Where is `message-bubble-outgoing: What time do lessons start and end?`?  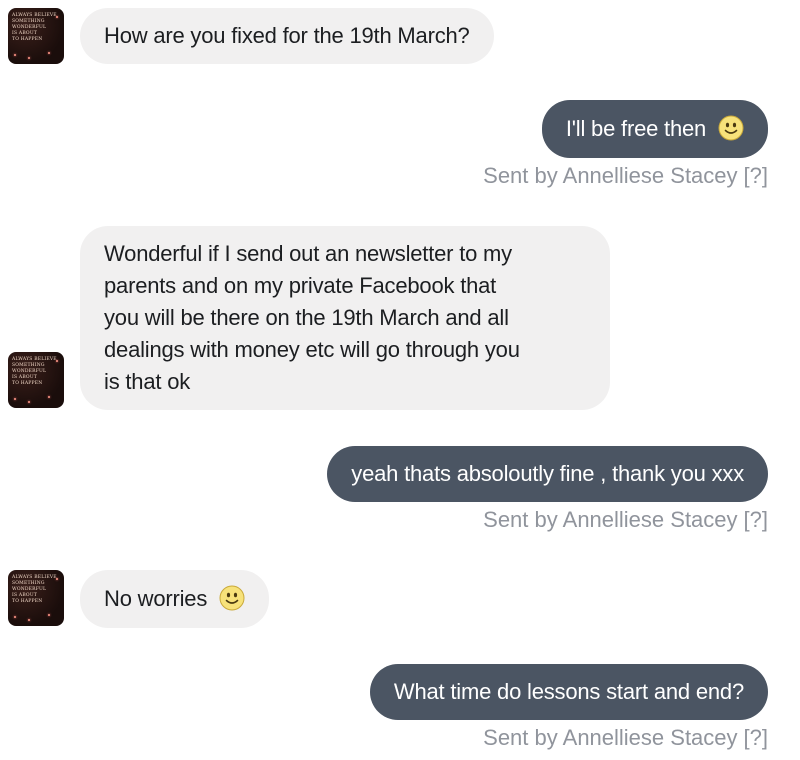
message-bubble-outgoing: What time do lessons start and end? is located at coordinates (568, 692).